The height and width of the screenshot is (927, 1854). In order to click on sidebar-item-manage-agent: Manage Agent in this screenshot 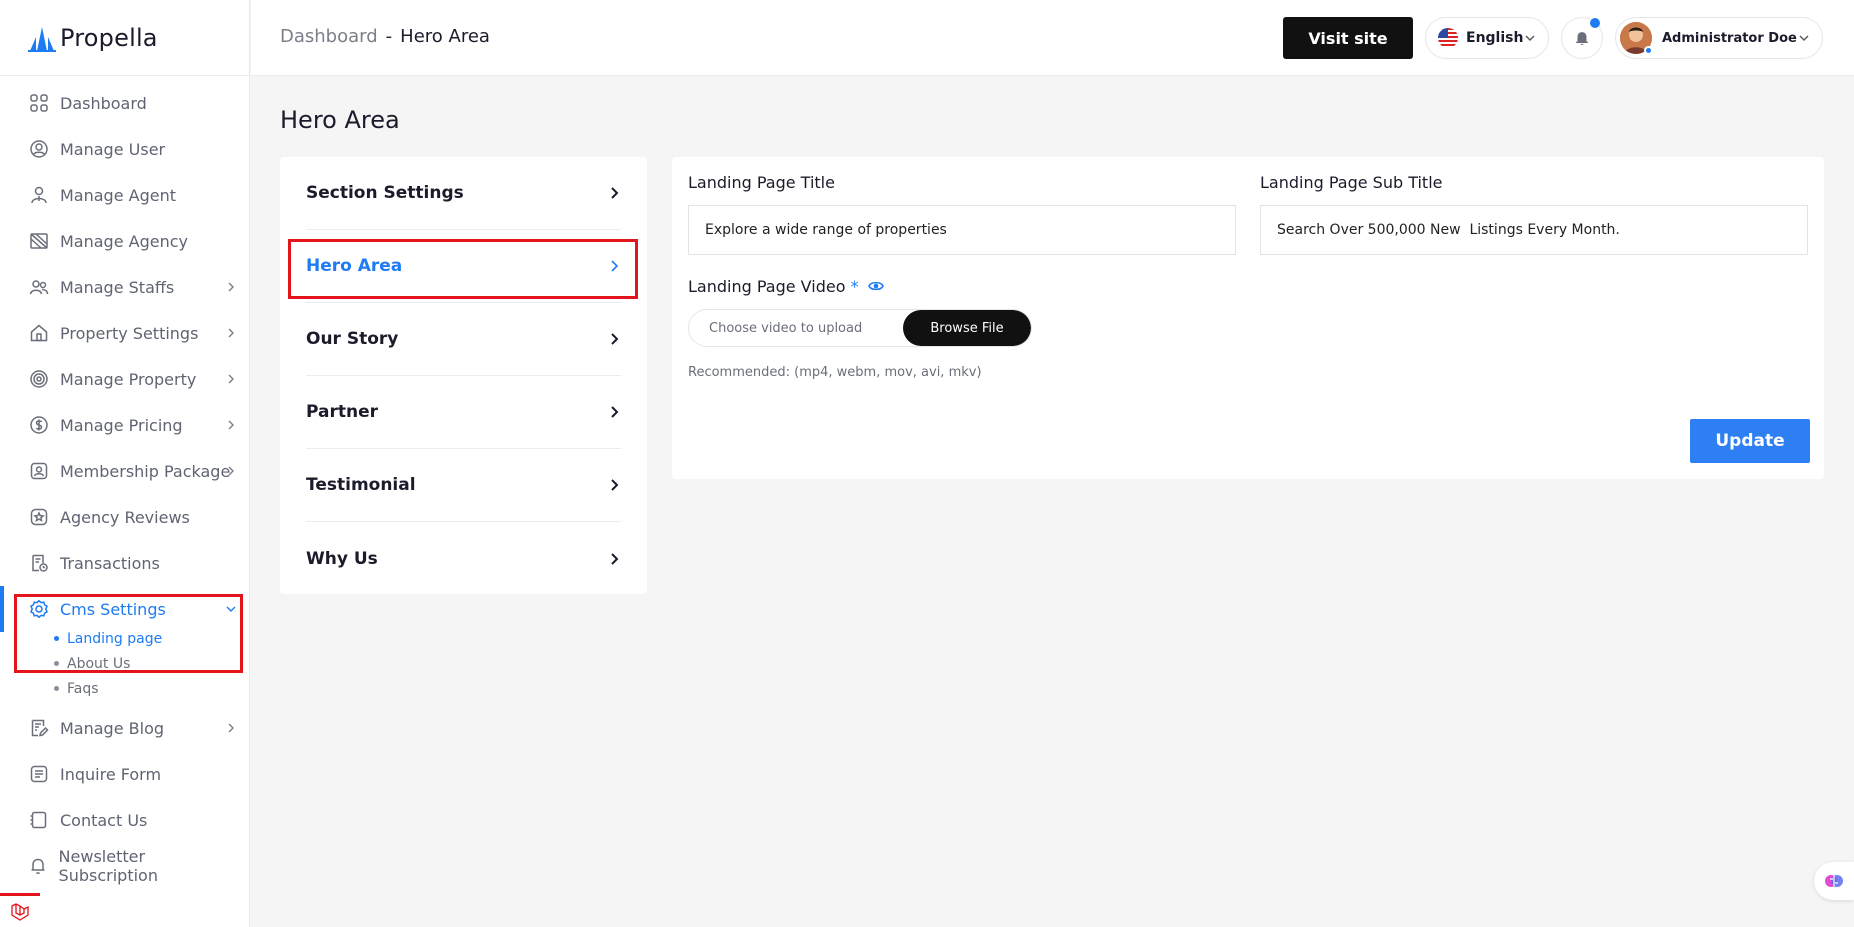, I will do `click(124, 195)`.